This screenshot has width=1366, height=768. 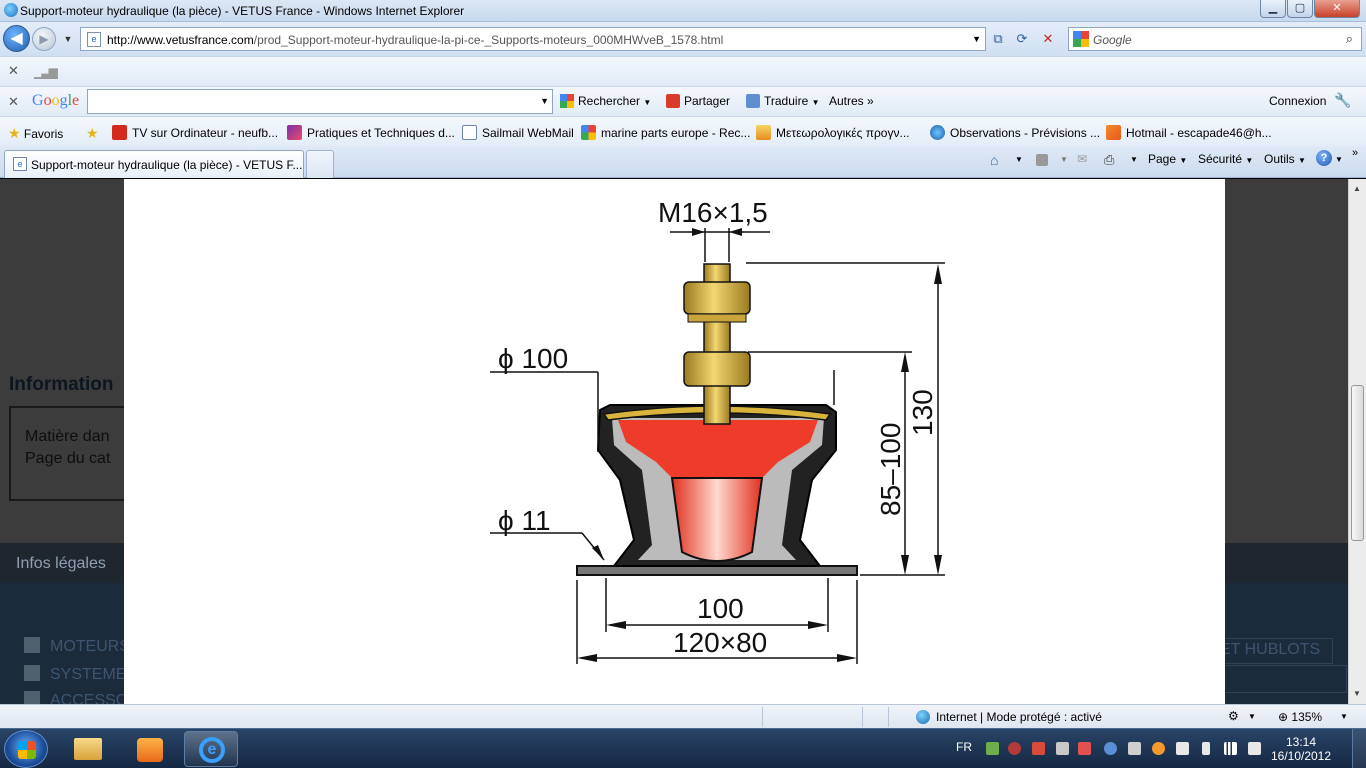 I want to click on tray-antivirus-icon, so click(x=1014, y=748).